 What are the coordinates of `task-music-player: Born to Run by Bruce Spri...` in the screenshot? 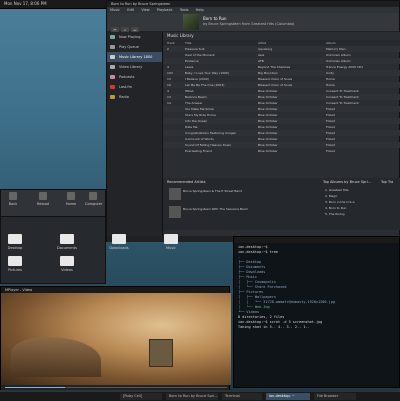 It's located at (192, 396).